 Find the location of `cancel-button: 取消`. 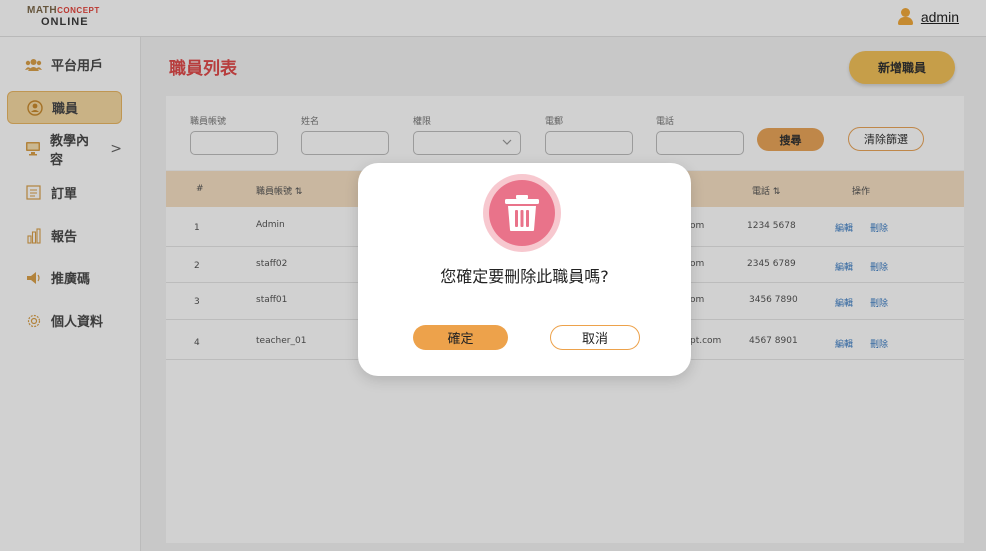

cancel-button: 取消 is located at coordinates (595, 337).